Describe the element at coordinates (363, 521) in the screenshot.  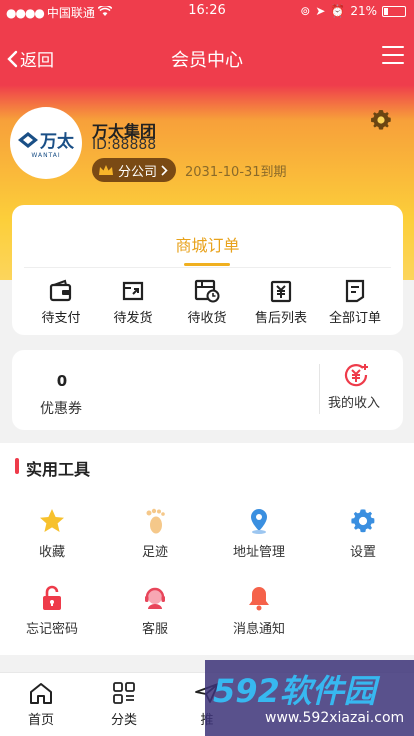
I see `settings-icon` at that location.